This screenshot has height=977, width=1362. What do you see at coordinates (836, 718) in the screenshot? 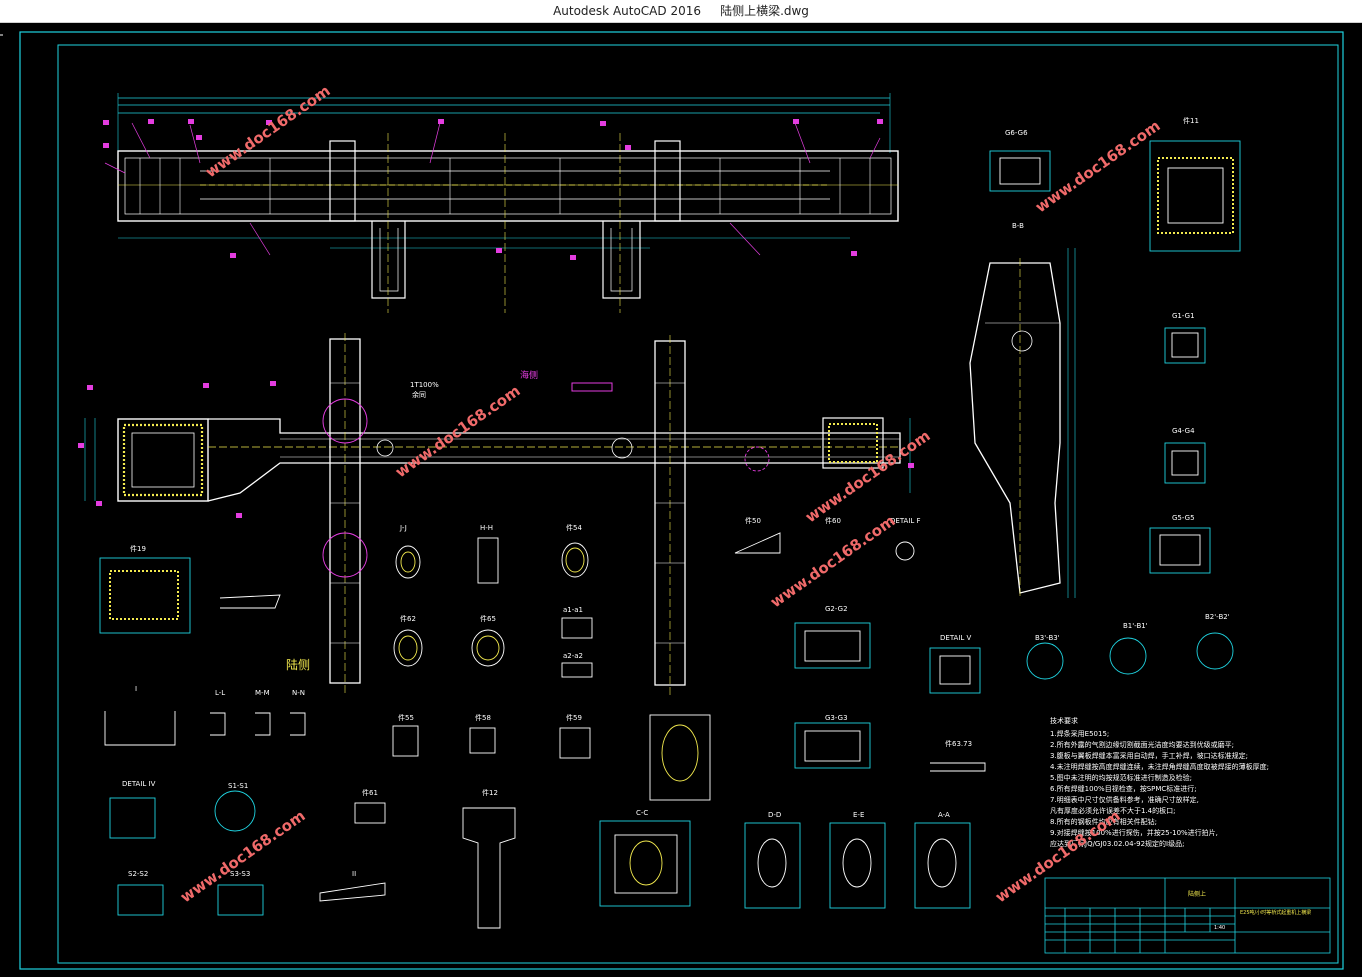
I see `label-g3: G3-G3` at bounding box center [836, 718].